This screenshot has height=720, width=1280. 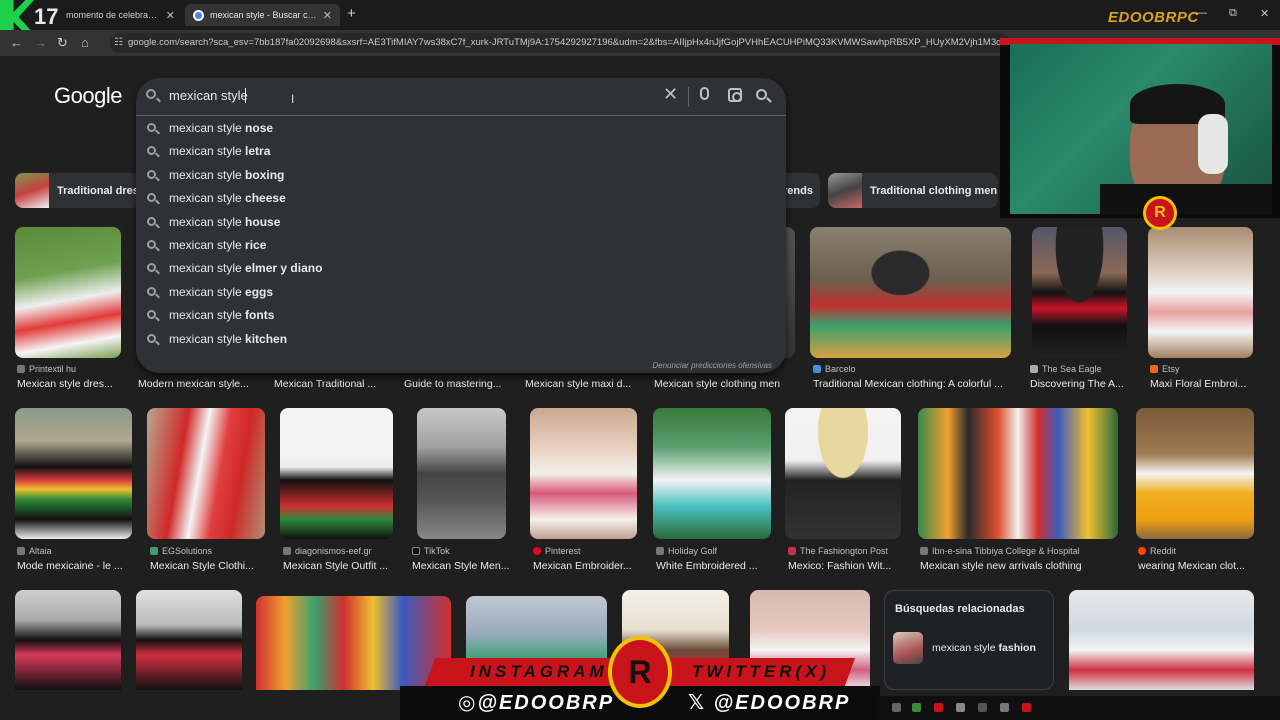 What do you see at coordinates (461, 315) in the screenshot?
I see `suggestion-item: mexican style fonts` at bounding box center [461, 315].